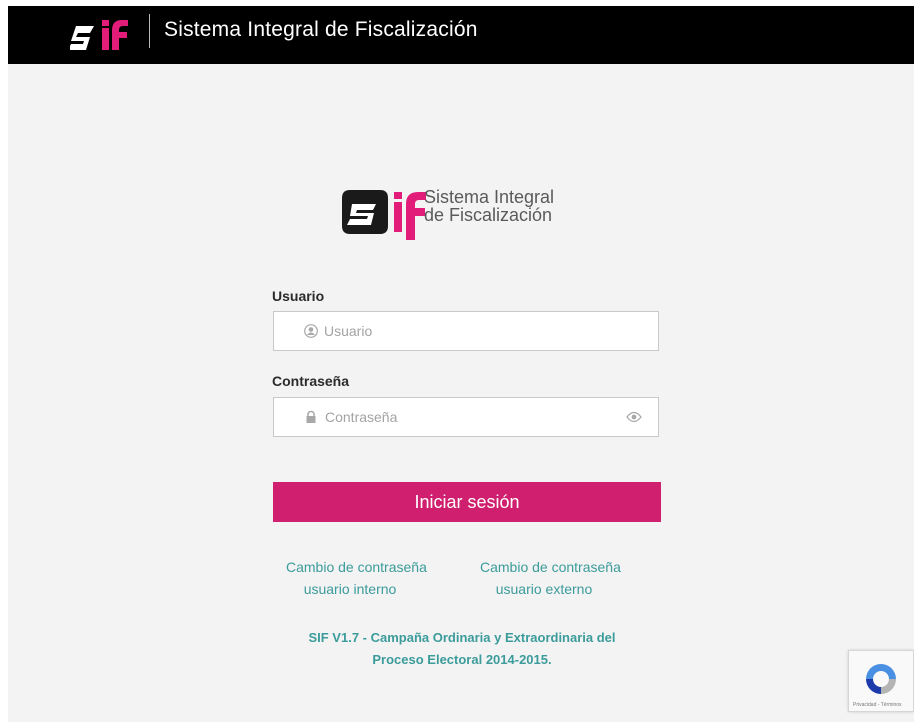 The height and width of the screenshot is (722, 914). I want to click on password-label: Contraseña, so click(311, 381).